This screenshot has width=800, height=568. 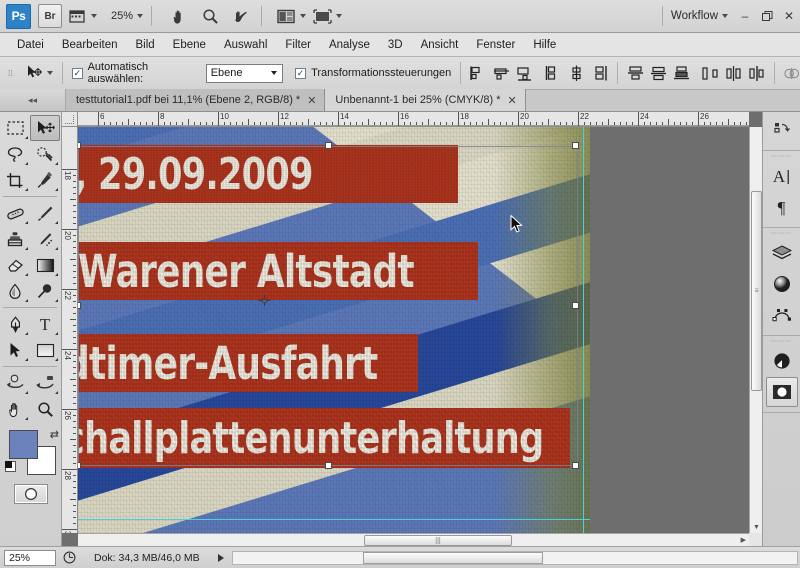 What do you see at coordinates (15, 409) in the screenshot?
I see `hand-tool` at bounding box center [15, 409].